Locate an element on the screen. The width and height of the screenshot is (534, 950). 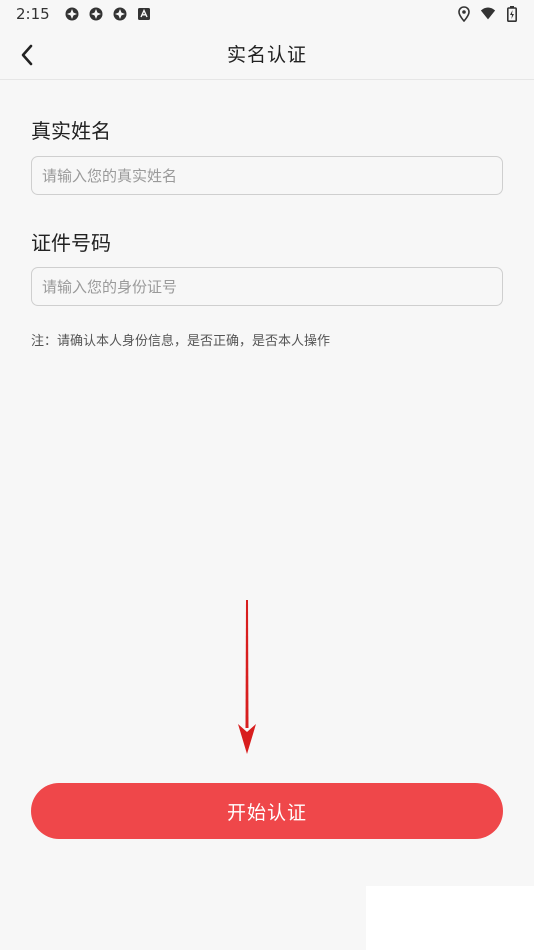
page-title: 实名认证 is located at coordinates (266, 55).